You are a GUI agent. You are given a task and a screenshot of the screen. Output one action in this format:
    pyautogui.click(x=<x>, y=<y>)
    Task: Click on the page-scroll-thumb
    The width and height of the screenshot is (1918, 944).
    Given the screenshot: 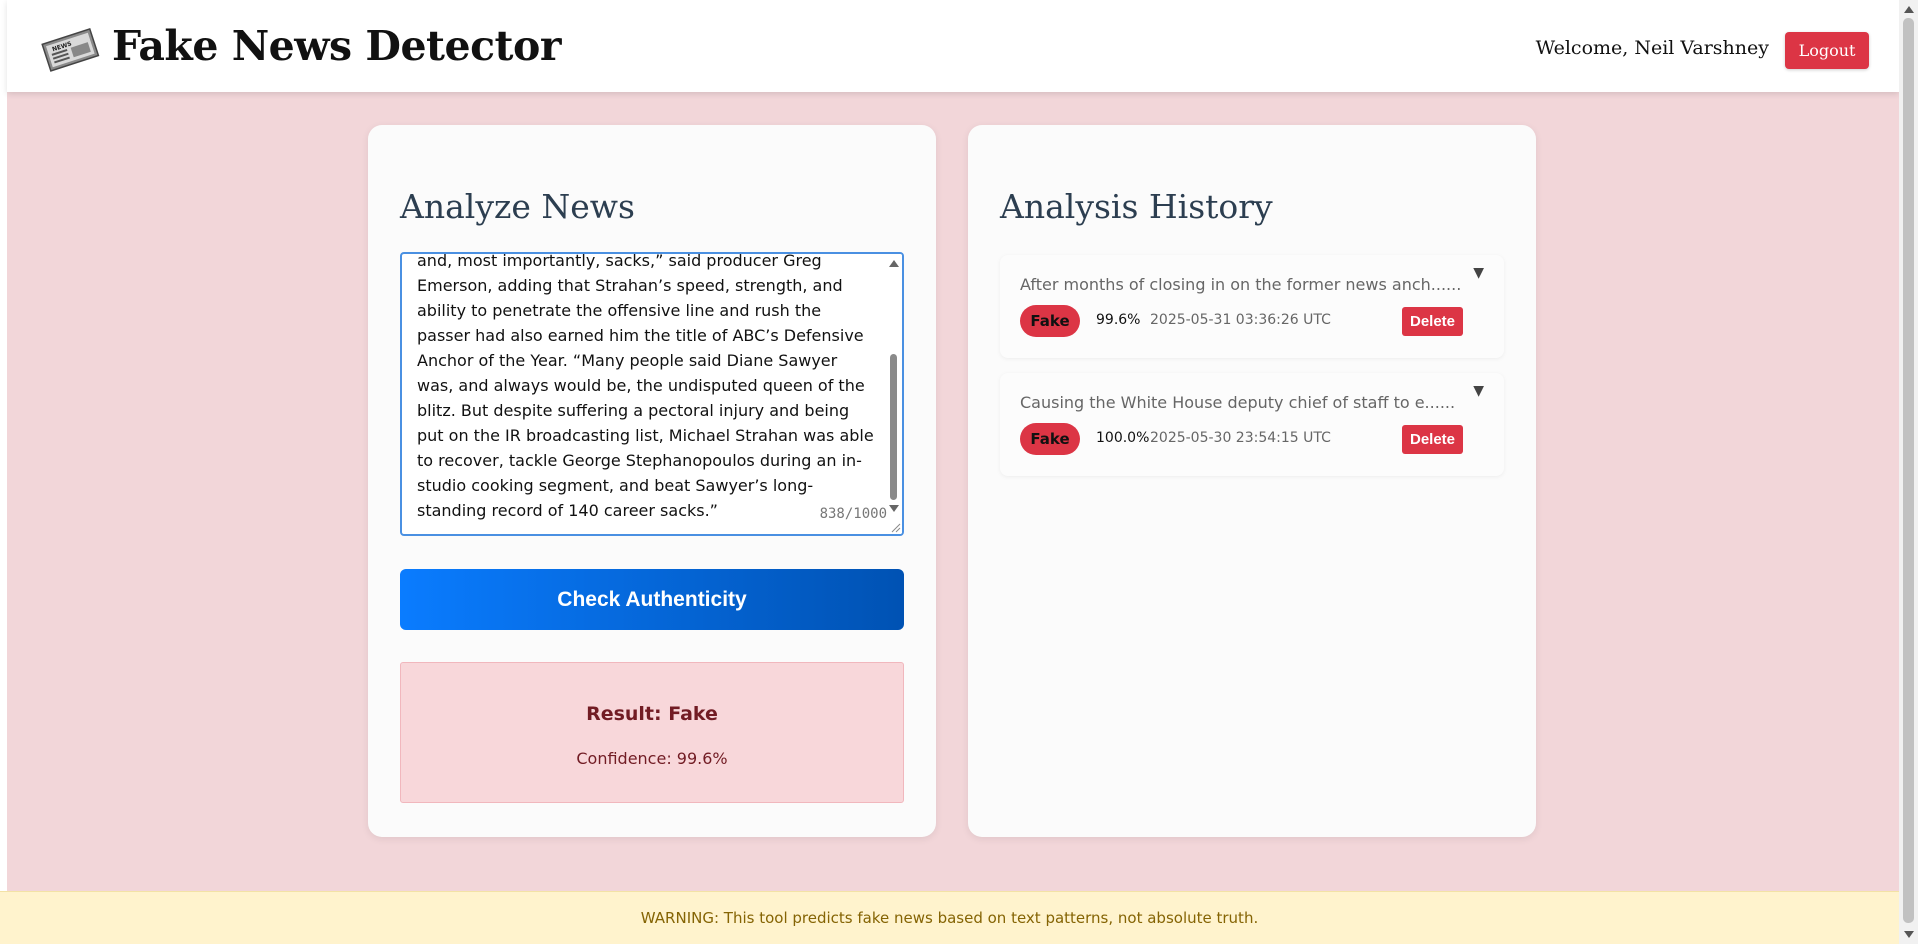 What is the action you would take?
    pyautogui.click(x=1908, y=470)
    